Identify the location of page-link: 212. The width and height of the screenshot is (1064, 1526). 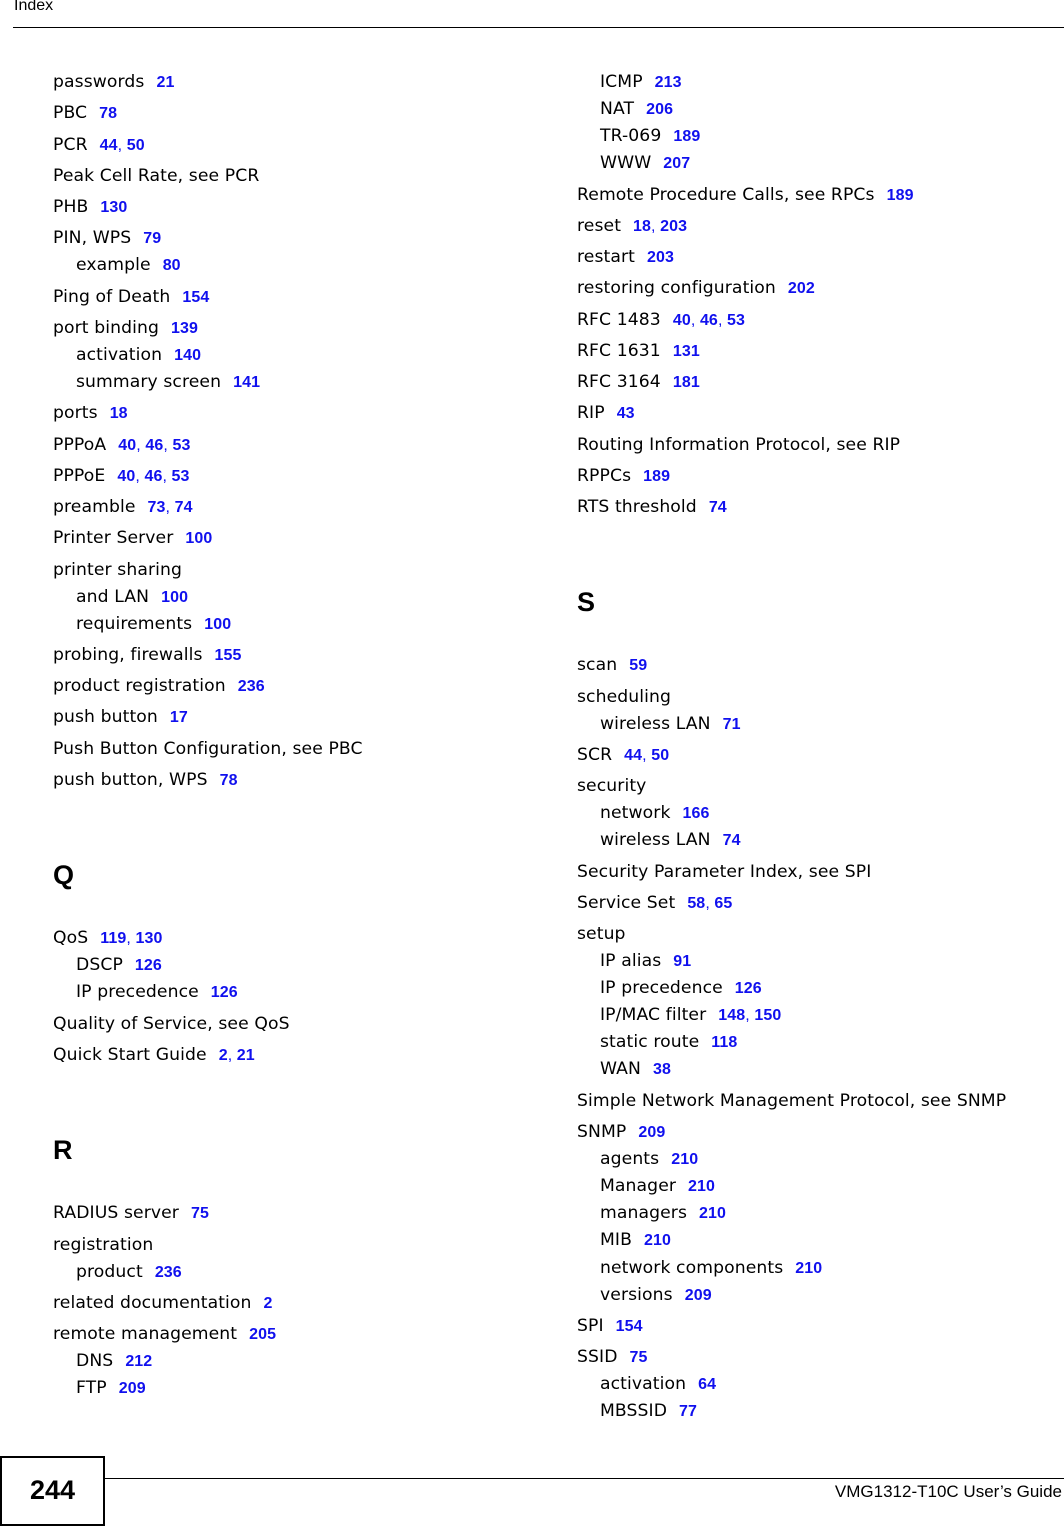
(138, 1361).